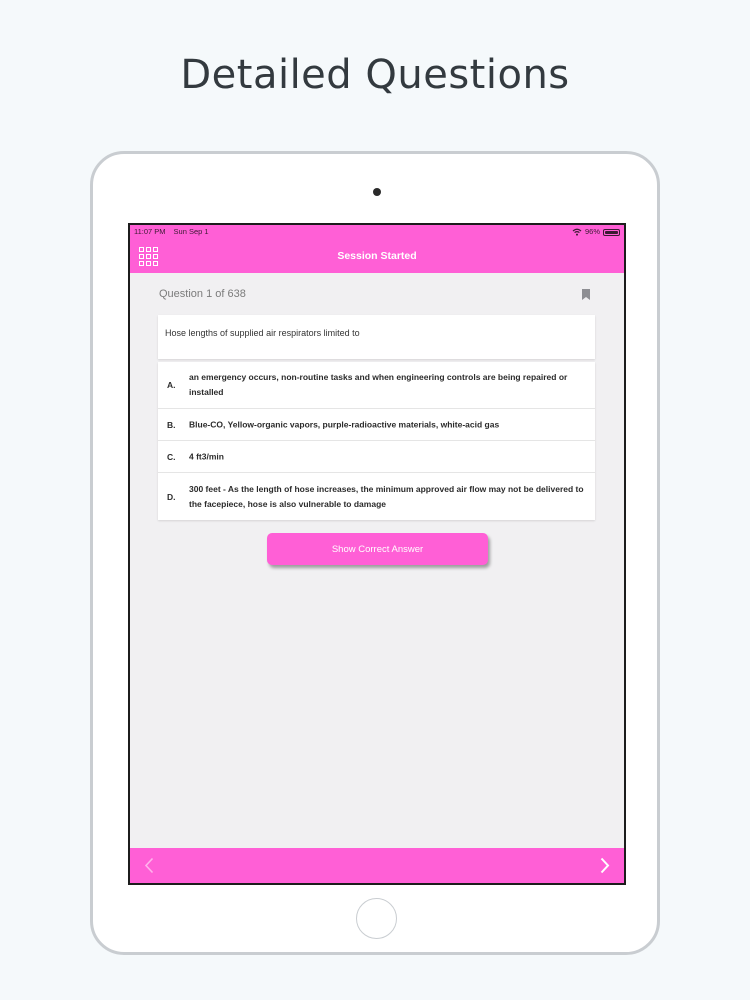  I want to click on option-letter: A., so click(171, 385).